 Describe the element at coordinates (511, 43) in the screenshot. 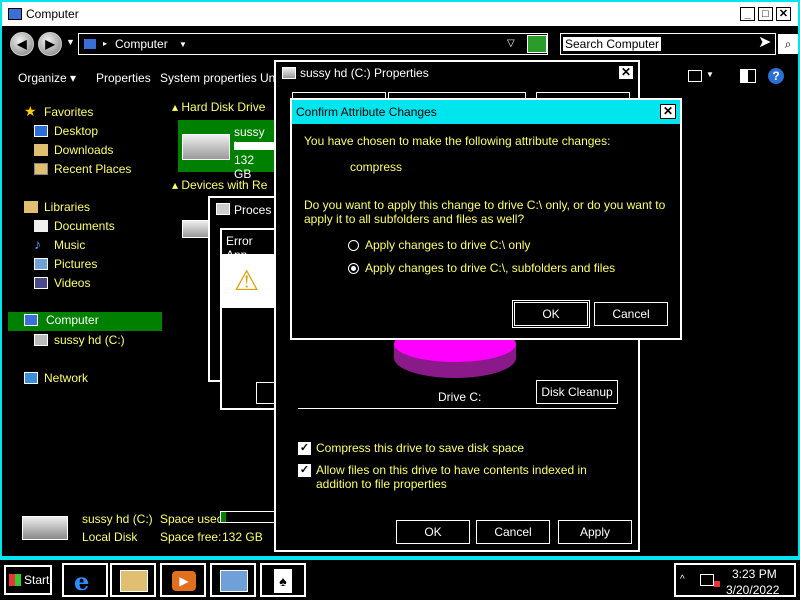

I see `address-dropdown-icon: ▽` at that location.